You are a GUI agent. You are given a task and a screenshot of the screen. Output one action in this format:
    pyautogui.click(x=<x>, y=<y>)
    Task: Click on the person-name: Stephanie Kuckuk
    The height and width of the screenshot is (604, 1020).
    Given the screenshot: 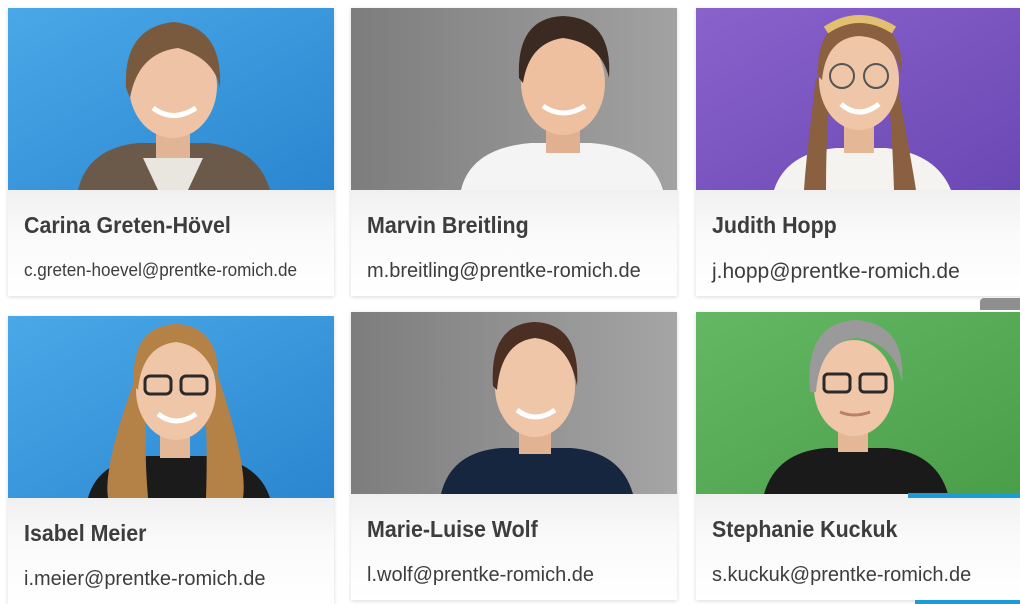 What is the action you would take?
    pyautogui.click(x=805, y=529)
    